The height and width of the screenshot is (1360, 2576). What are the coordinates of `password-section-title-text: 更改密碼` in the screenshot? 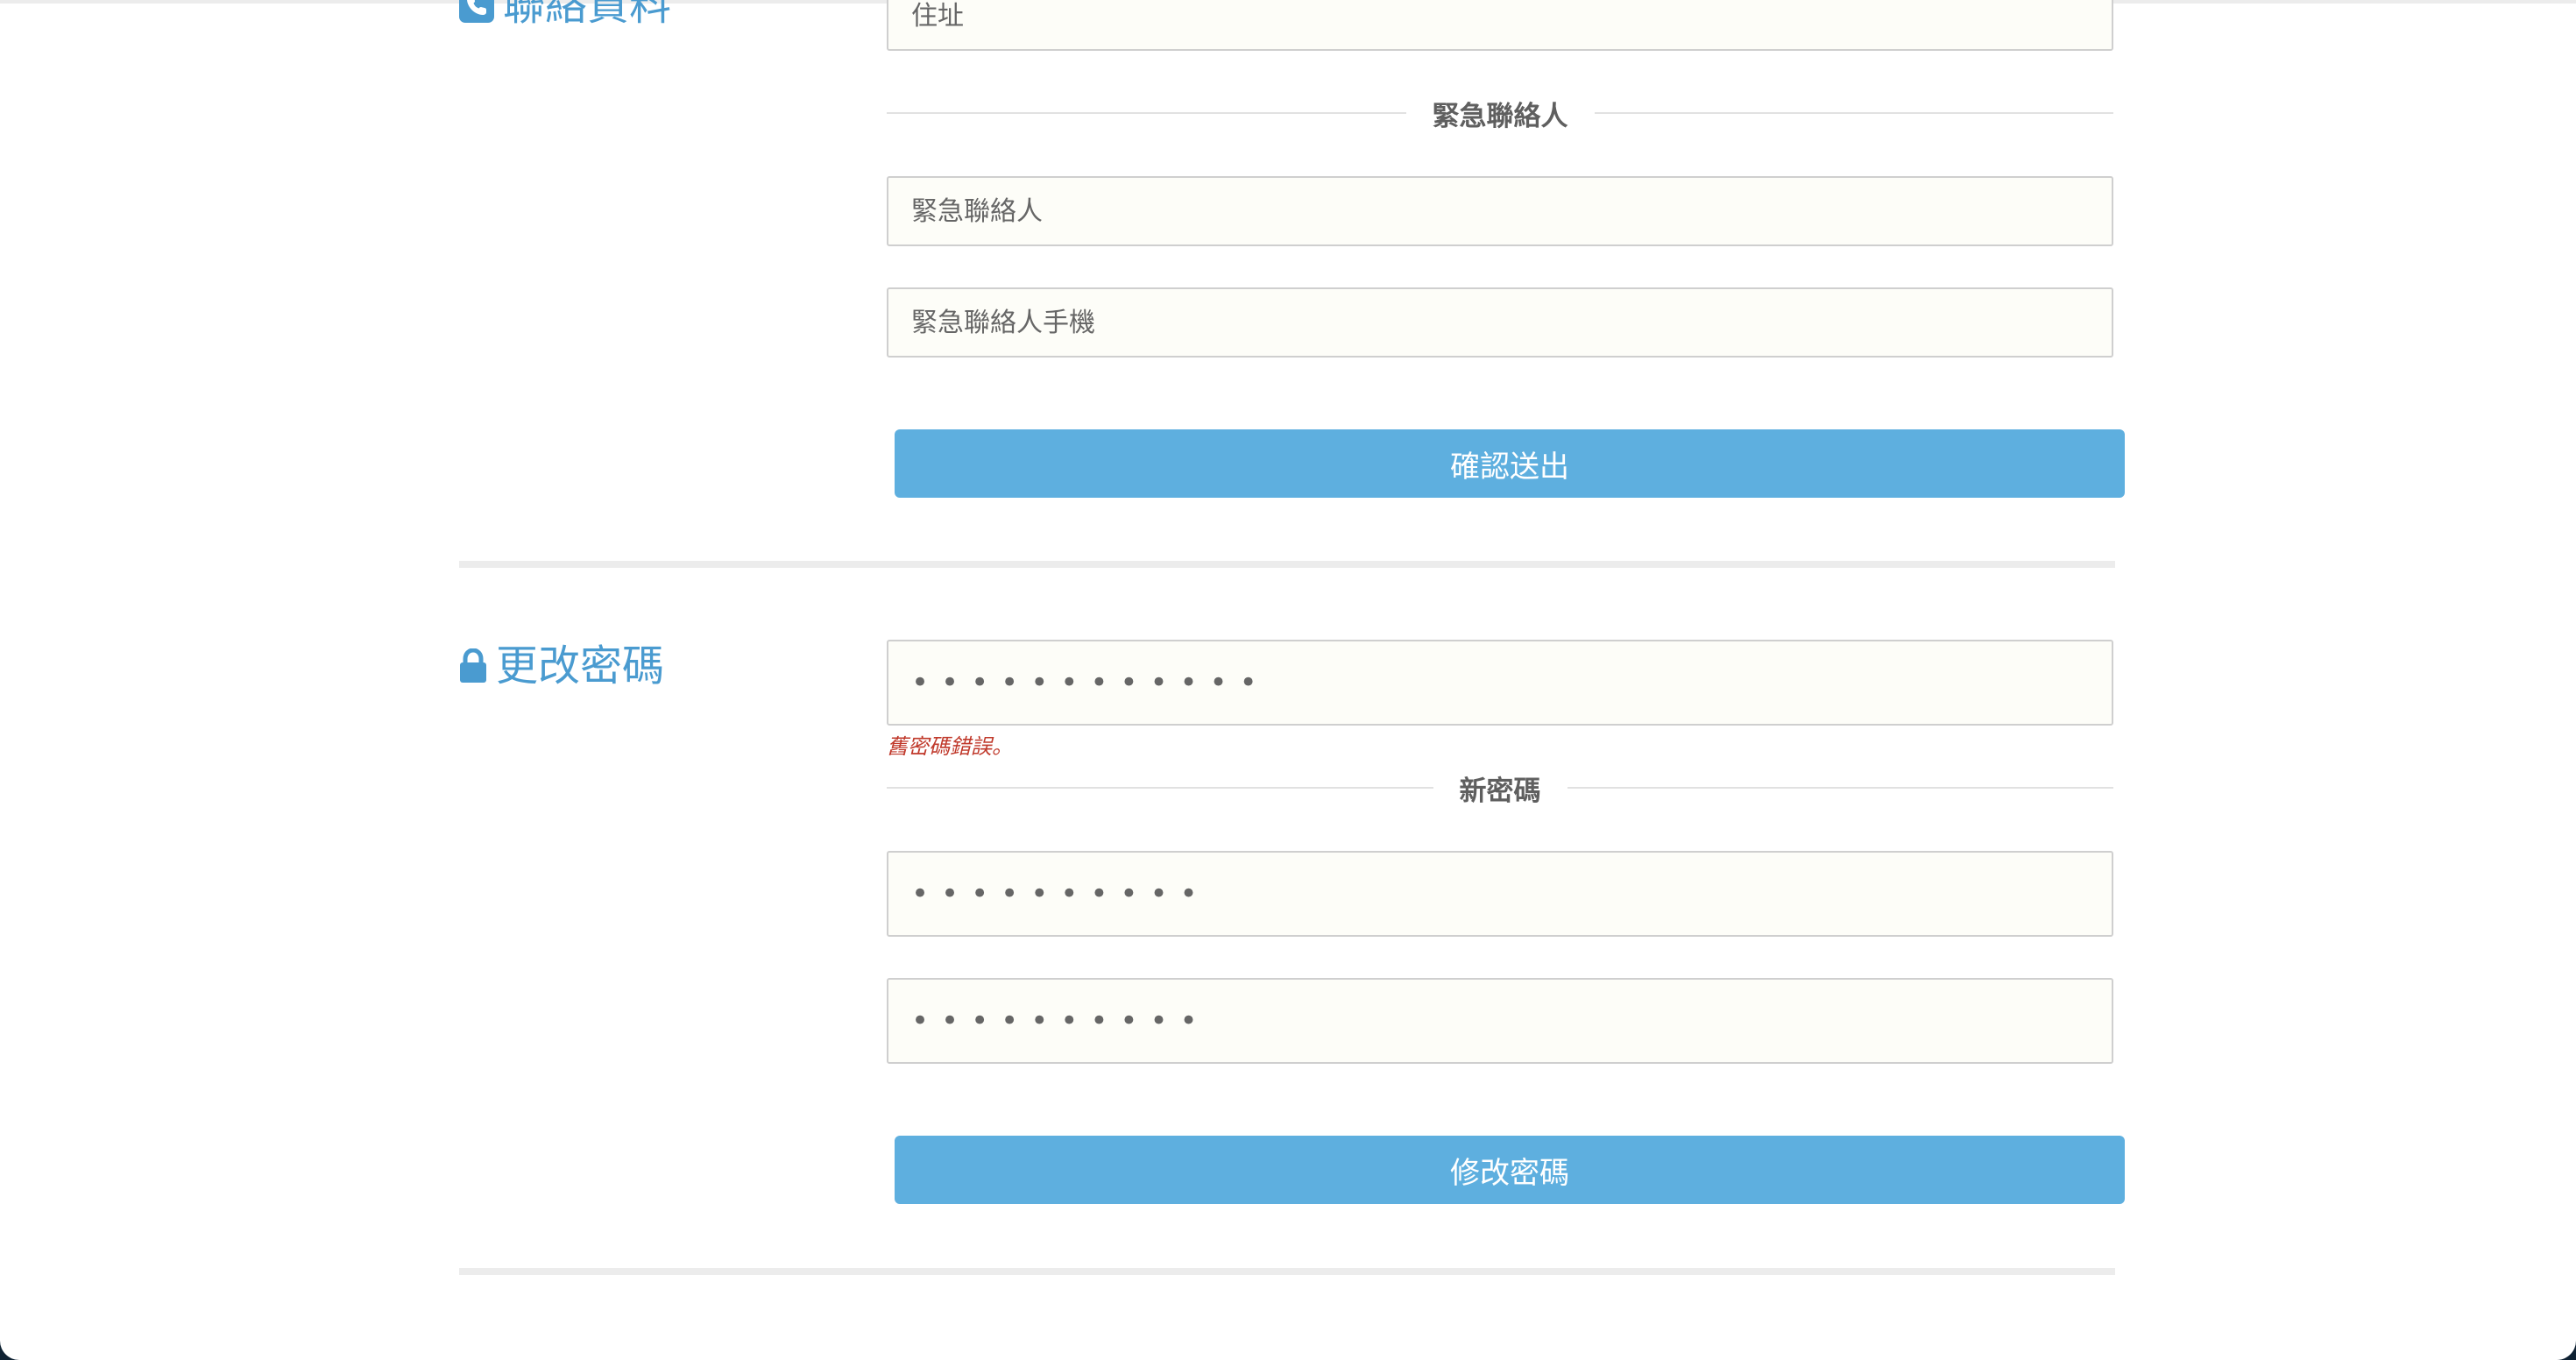 It's located at (580, 666).